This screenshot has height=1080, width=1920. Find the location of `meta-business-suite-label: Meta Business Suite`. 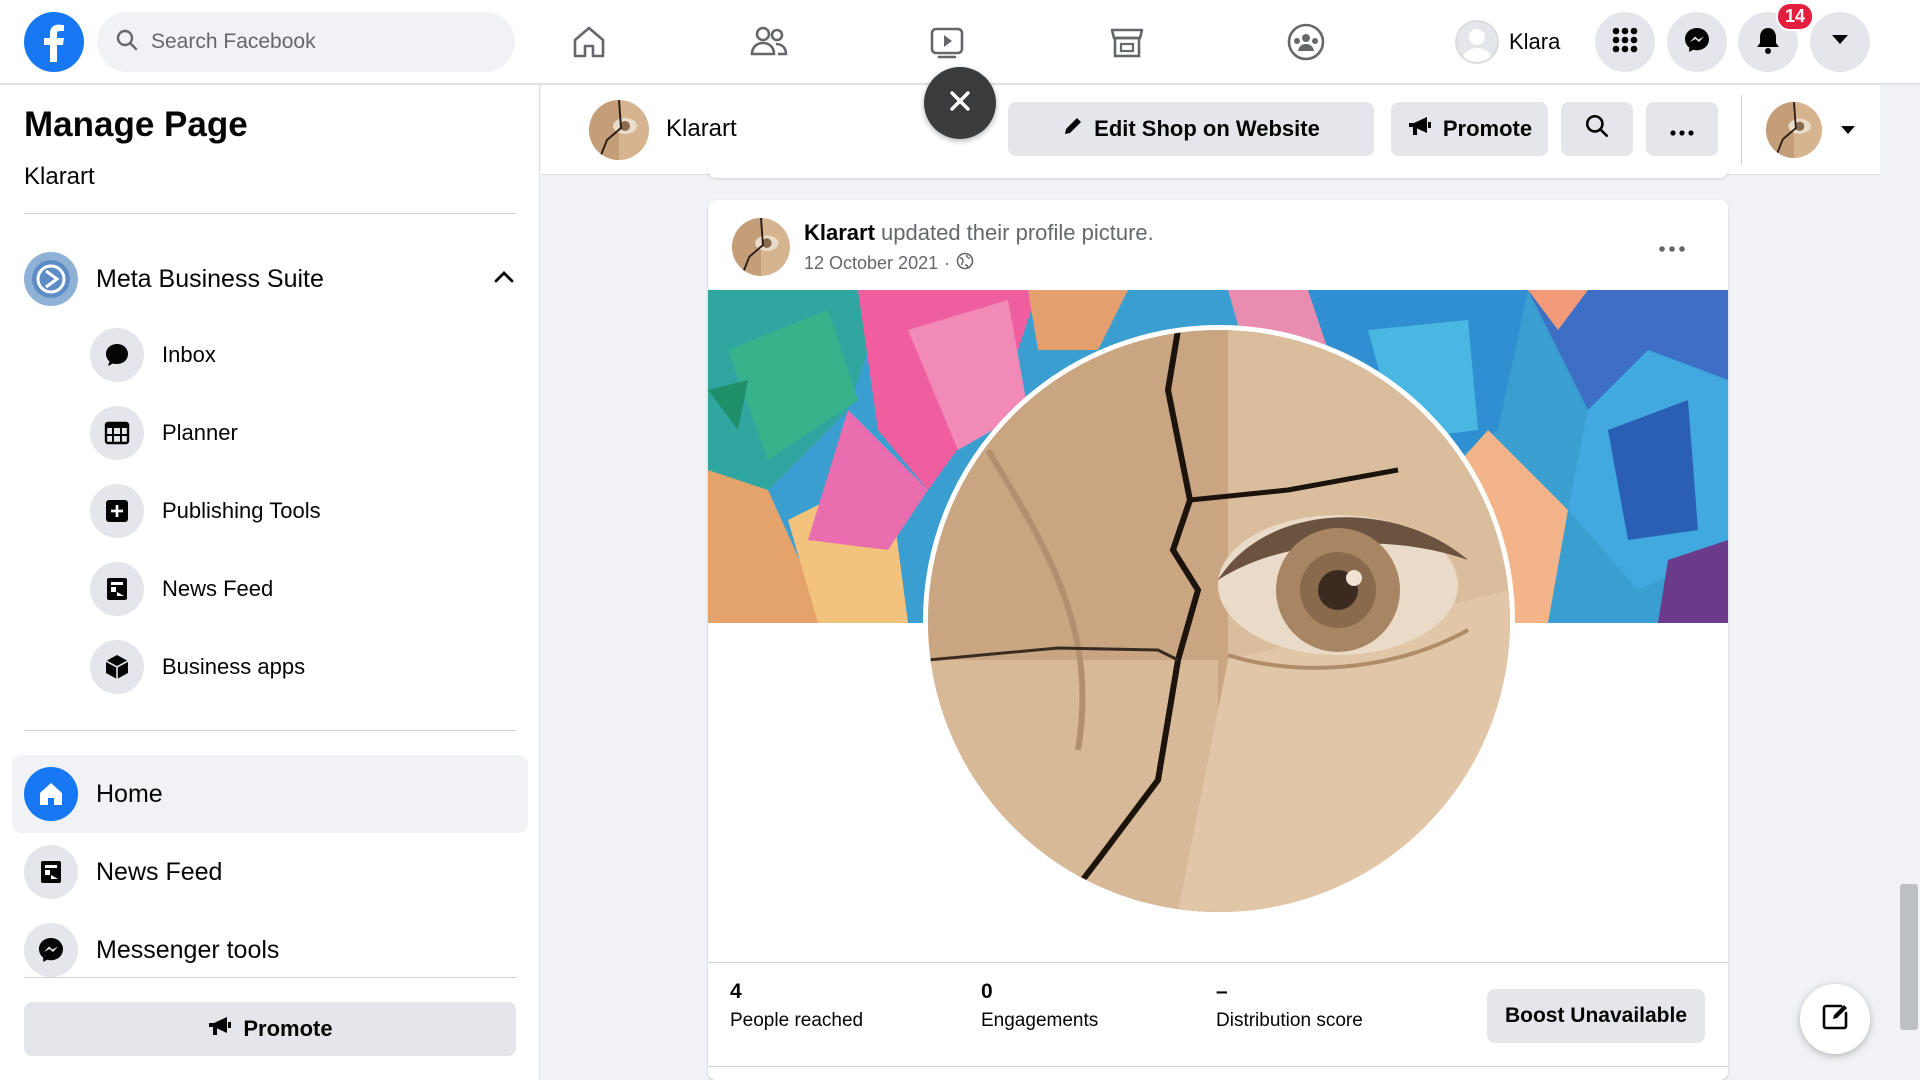

meta-business-suite-label: Meta Business Suite is located at coordinates (210, 278).